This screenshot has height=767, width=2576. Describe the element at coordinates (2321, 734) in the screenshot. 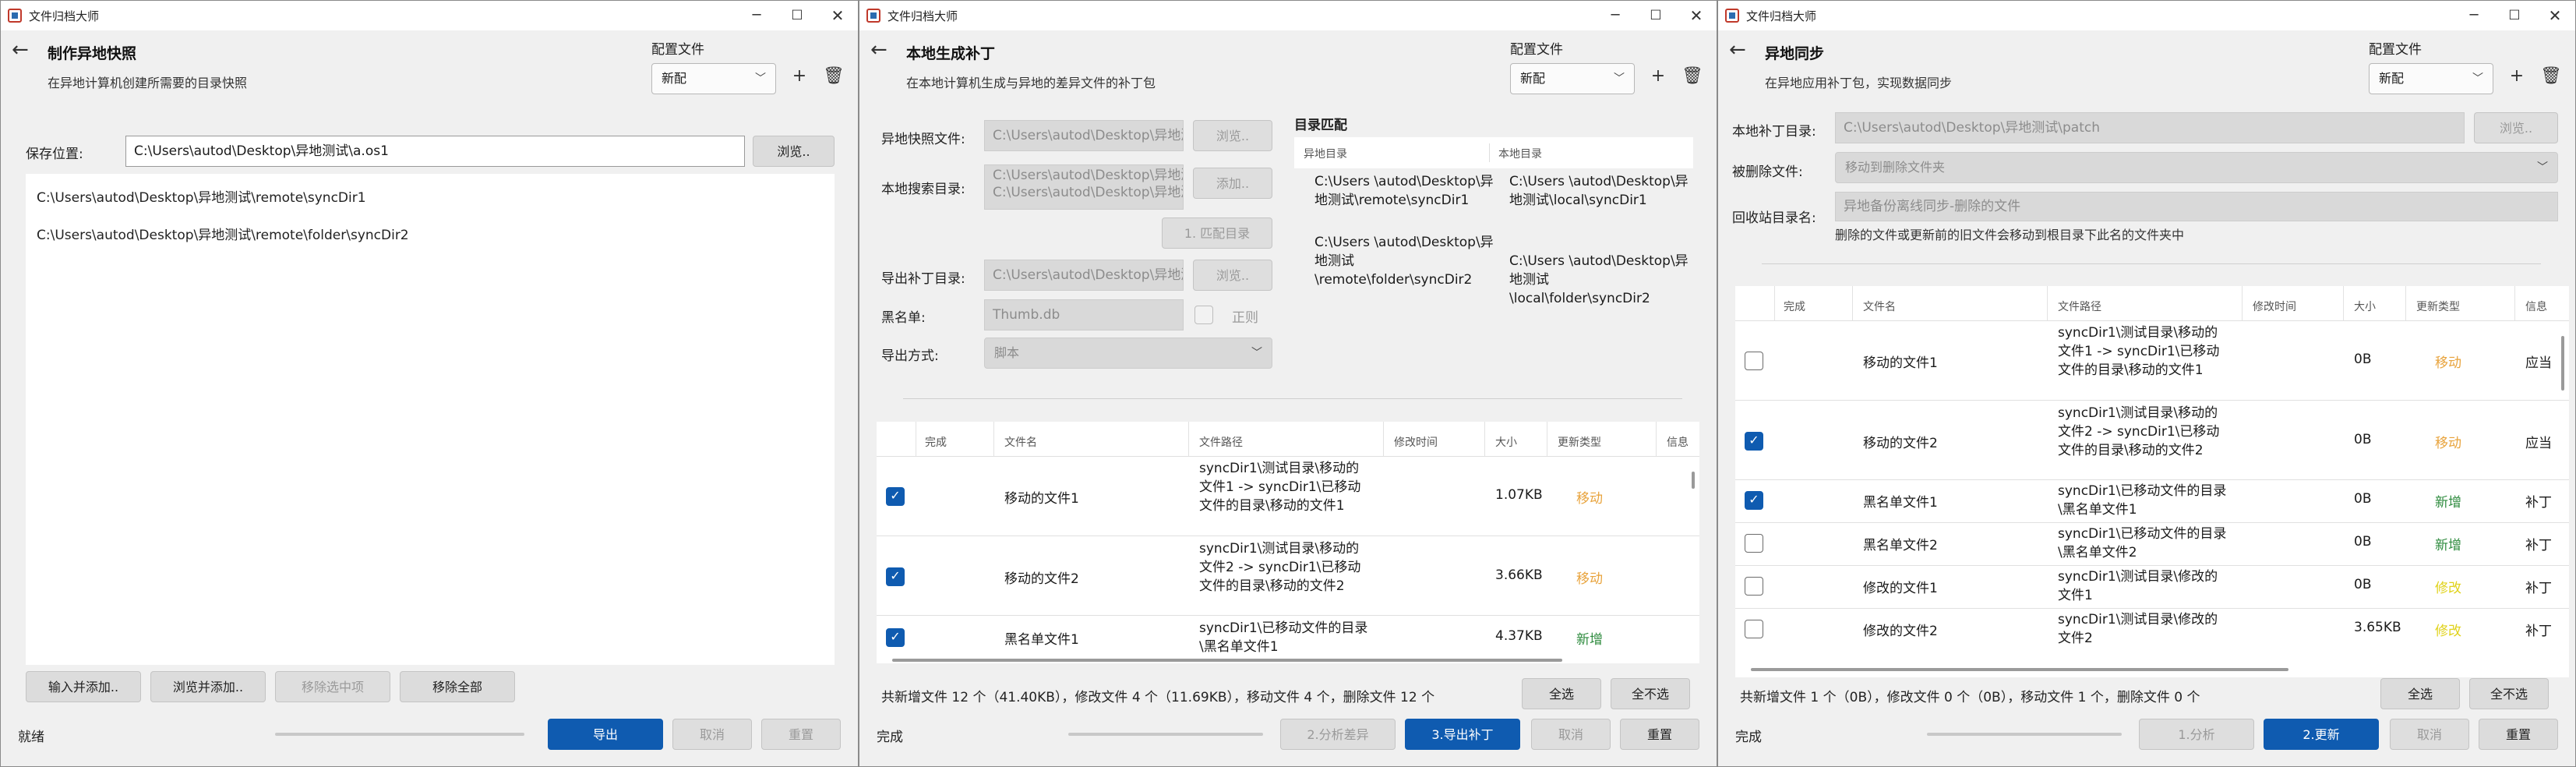

I see `update-button: 2.更新` at that location.